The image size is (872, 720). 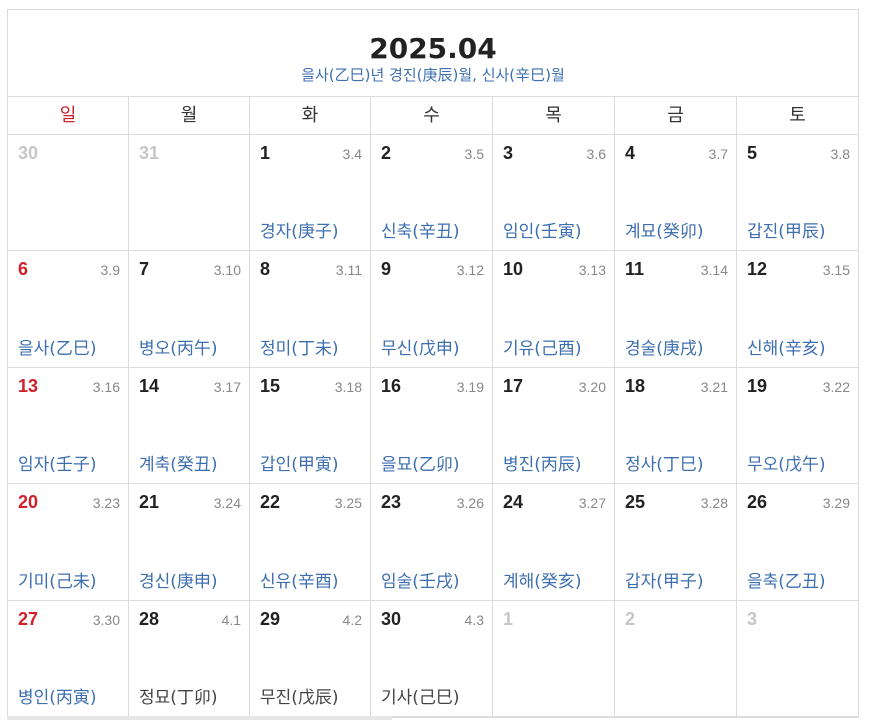 I want to click on lunar-date: 3.11, so click(x=348, y=270).